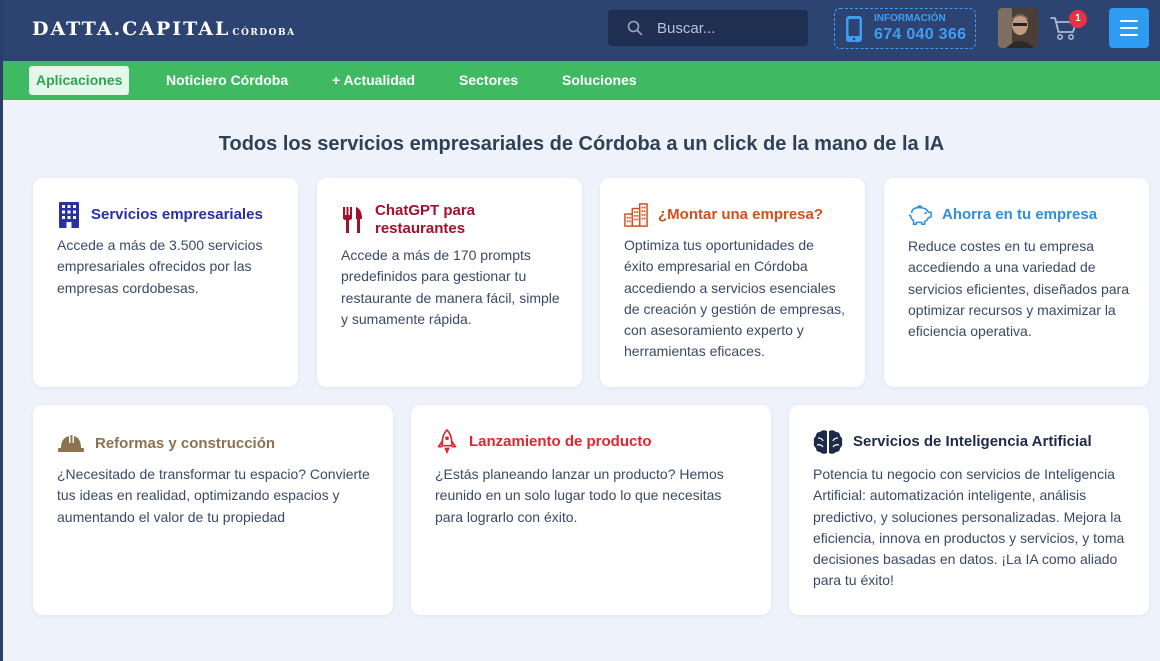  What do you see at coordinates (920, 35) in the screenshot?
I see `info-phone-number: 674 040 366` at bounding box center [920, 35].